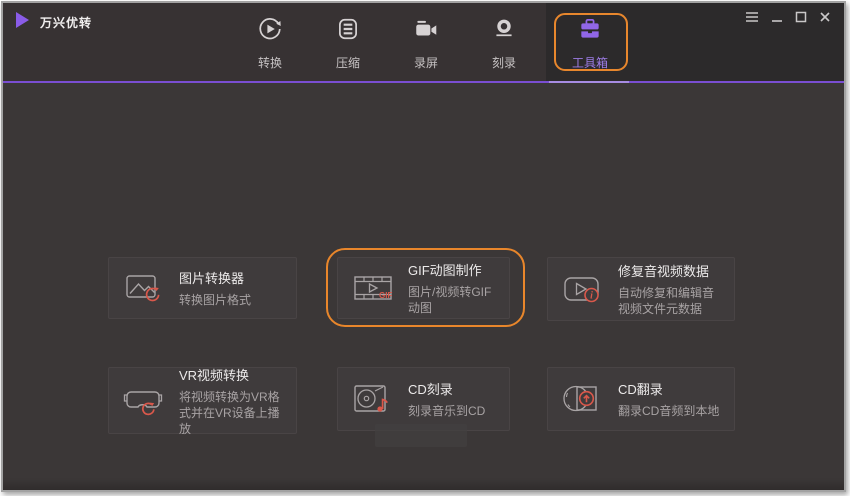 The width and height of the screenshot is (850, 496). I want to click on card-text: CD刻录 刻录音乐到CD, so click(446, 399).